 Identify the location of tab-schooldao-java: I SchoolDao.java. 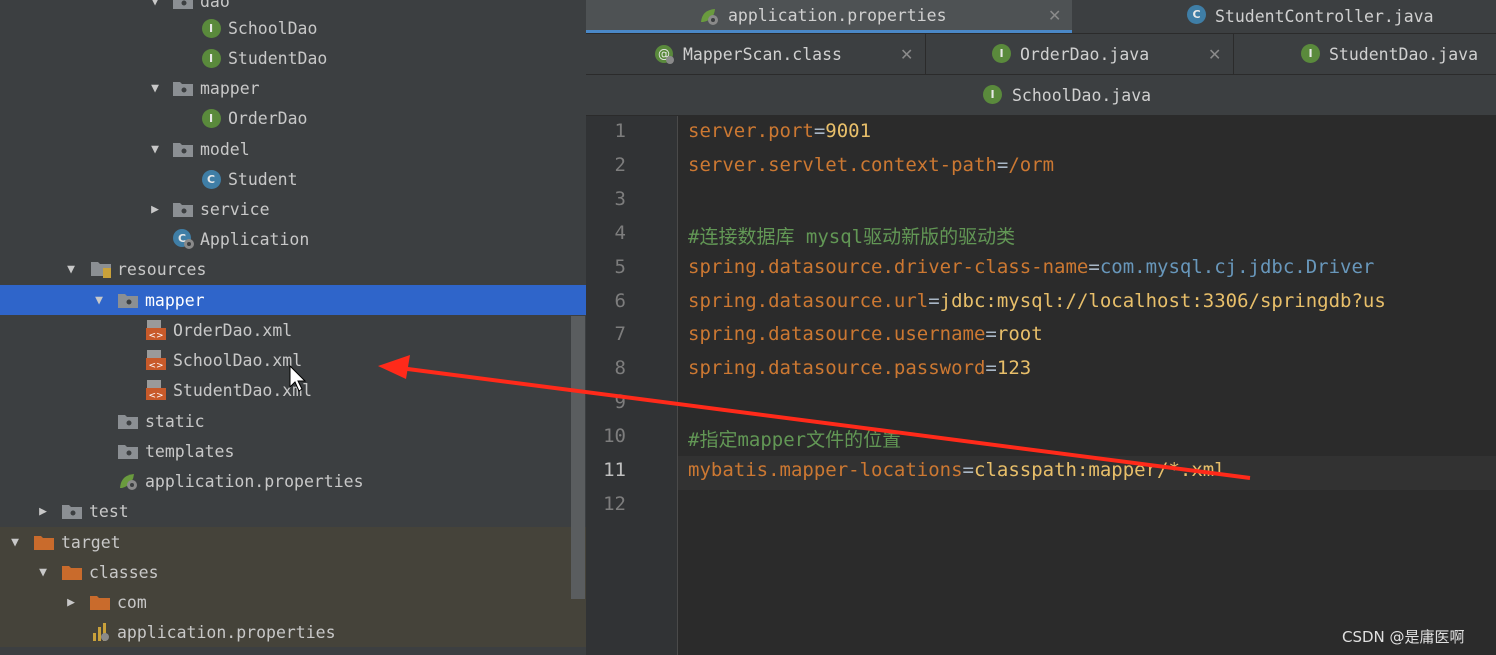
(1041, 95).